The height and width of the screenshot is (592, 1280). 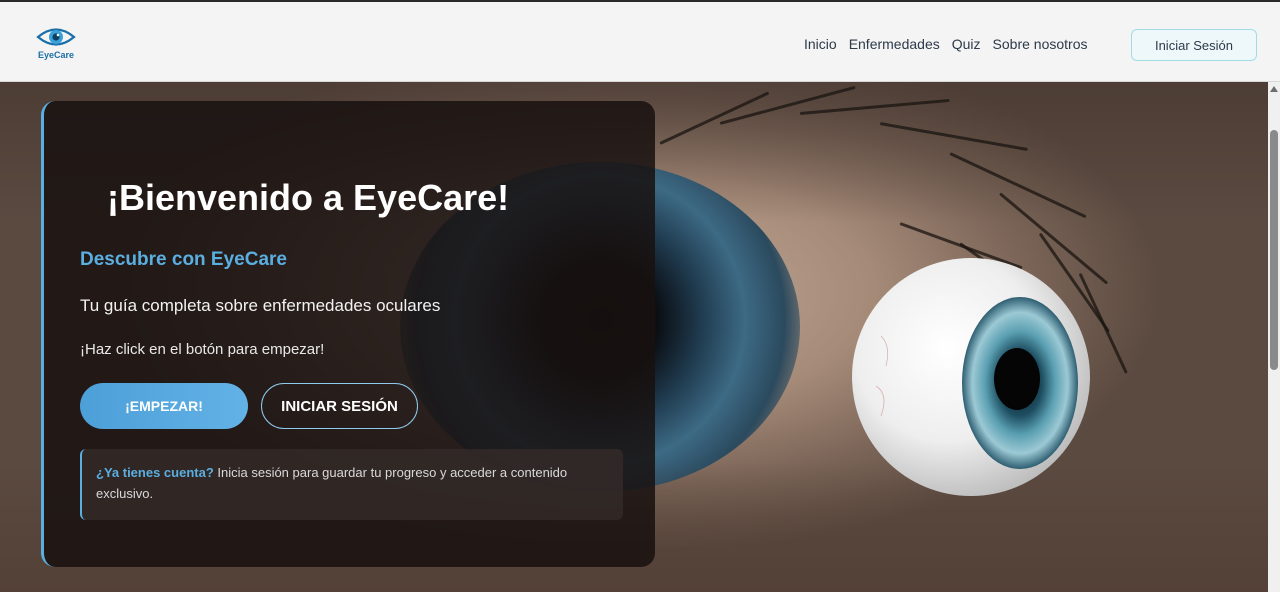 What do you see at coordinates (1274, 250) in the screenshot?
I see `scroll-thumb` at bounding box center [1274, 250].